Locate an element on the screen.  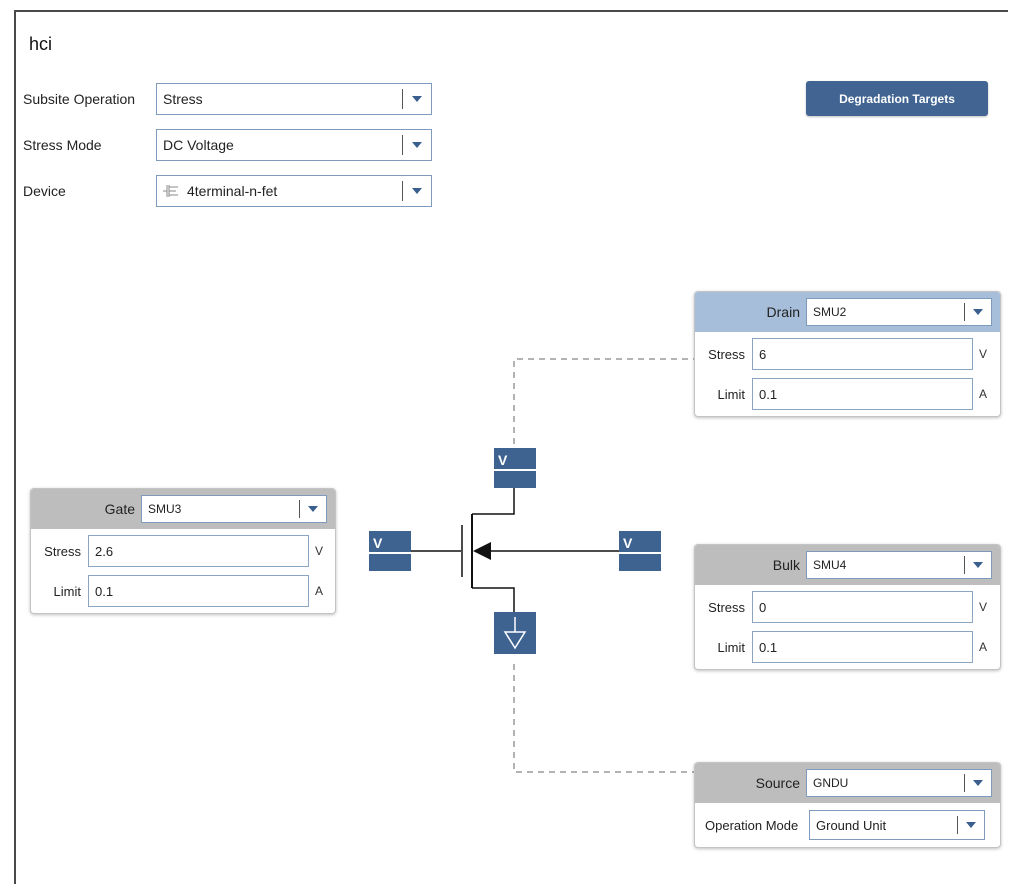
source-lead is located at coordinates (493, 599).